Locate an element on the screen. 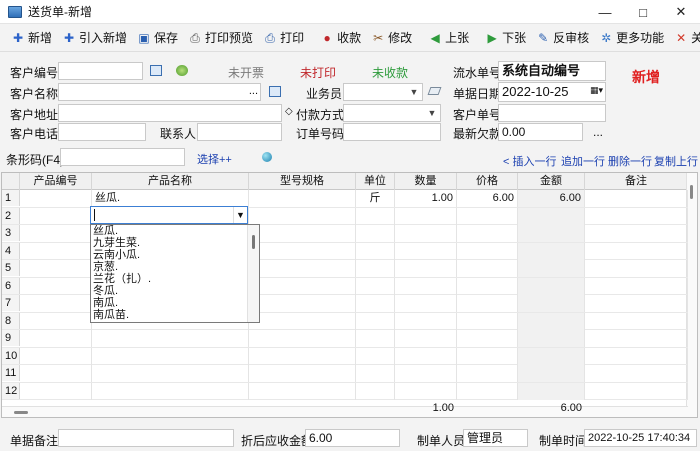 The image size is (700, 451). new-button: ✚ 新增 is located at coordinates (31, 38).